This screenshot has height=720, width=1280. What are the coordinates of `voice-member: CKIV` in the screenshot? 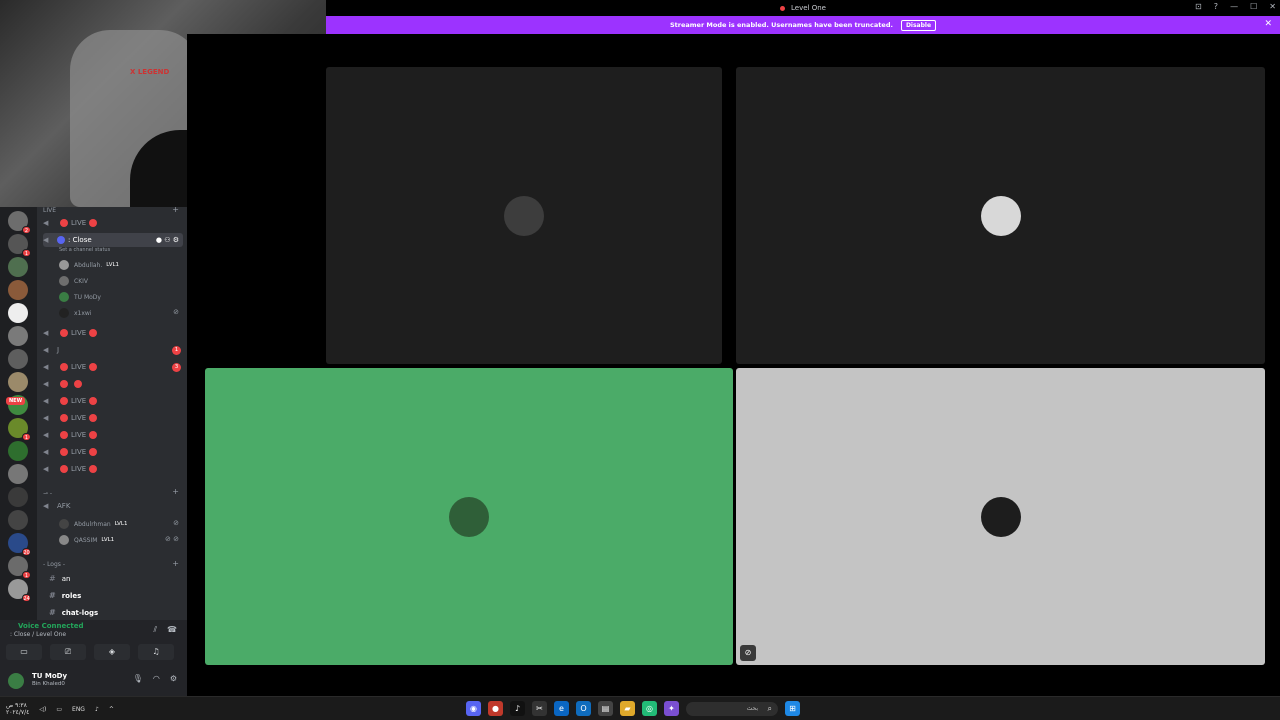 It's located at (73, 281).